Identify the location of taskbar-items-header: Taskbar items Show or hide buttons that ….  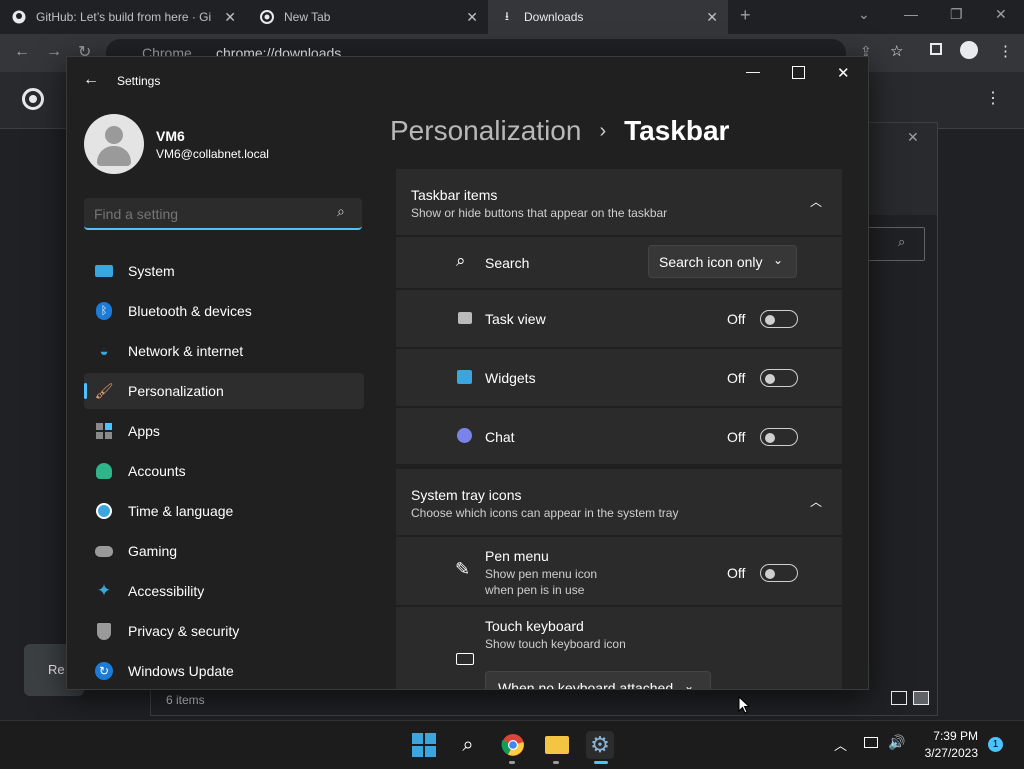
(619, 202).